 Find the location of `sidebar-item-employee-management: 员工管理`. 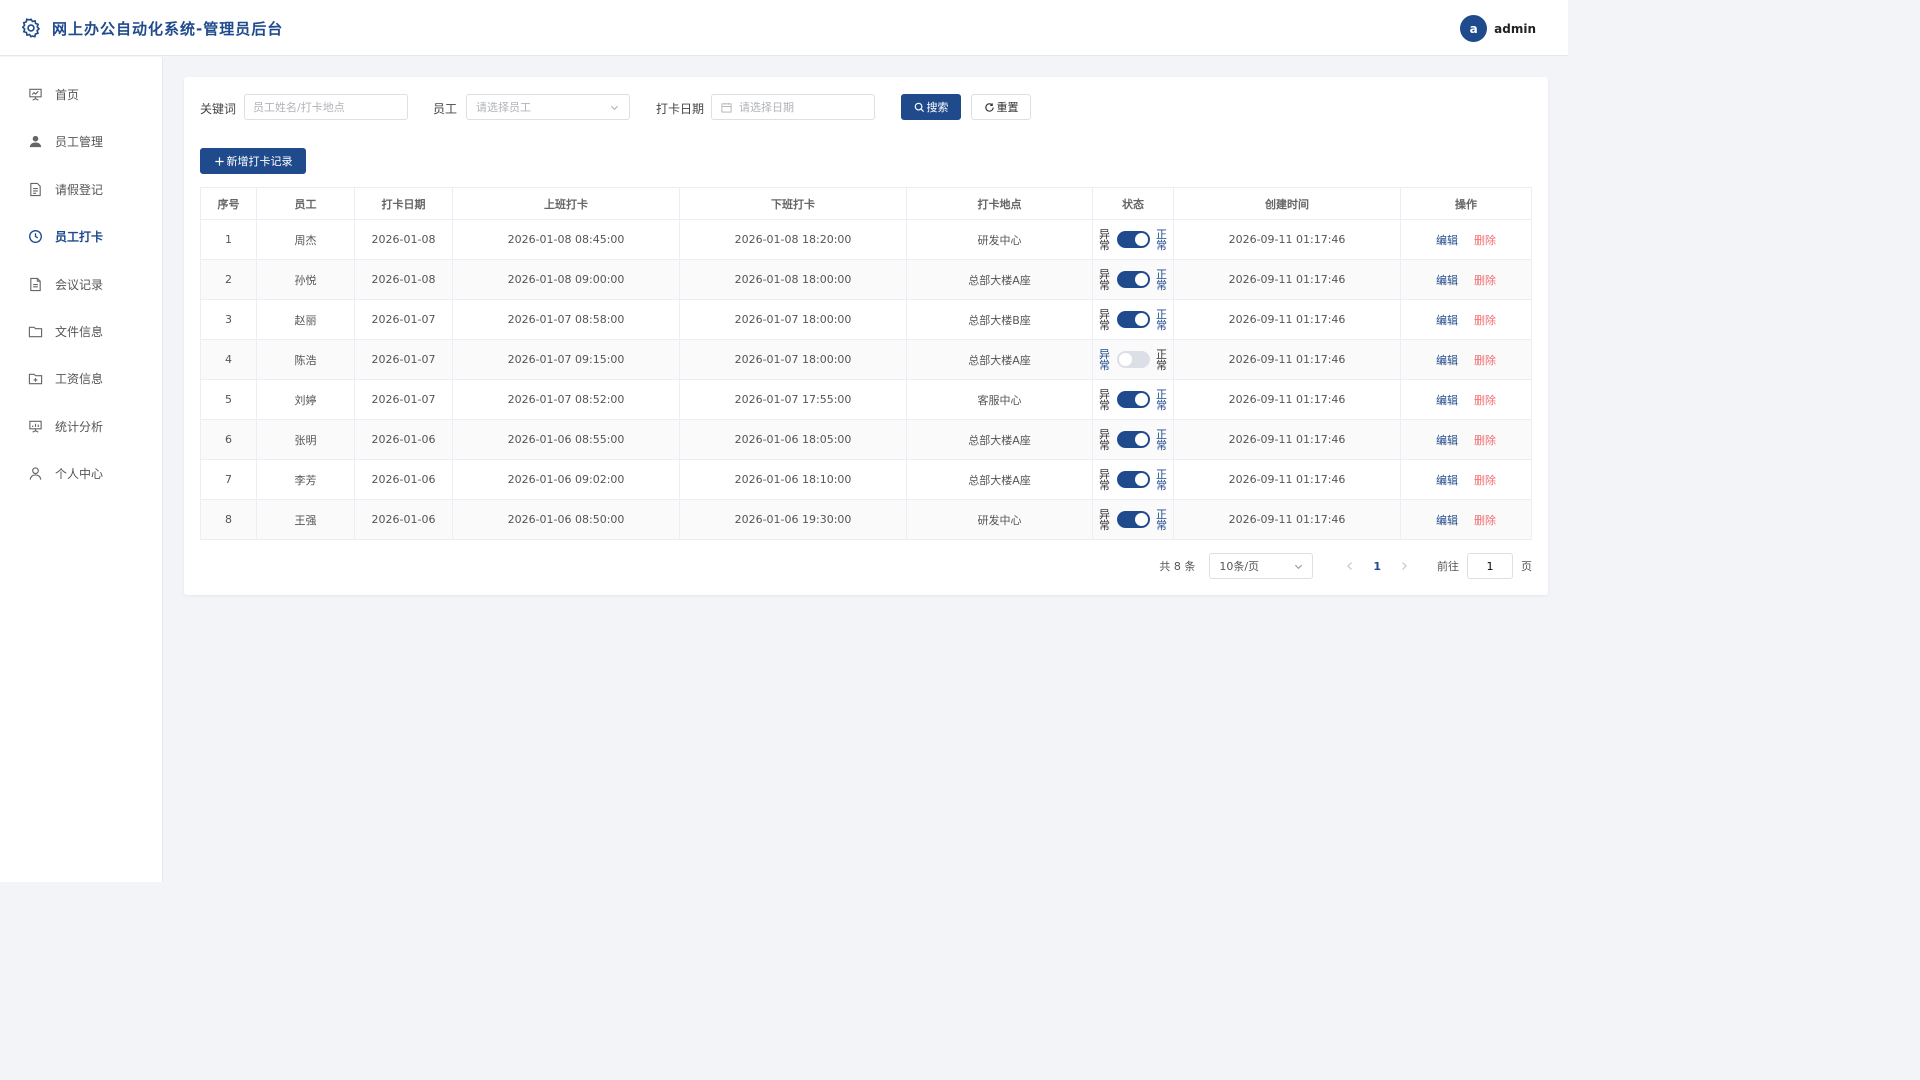

sidebar-item-employee-management: 员工管理 is located at coordinates (81, 141).